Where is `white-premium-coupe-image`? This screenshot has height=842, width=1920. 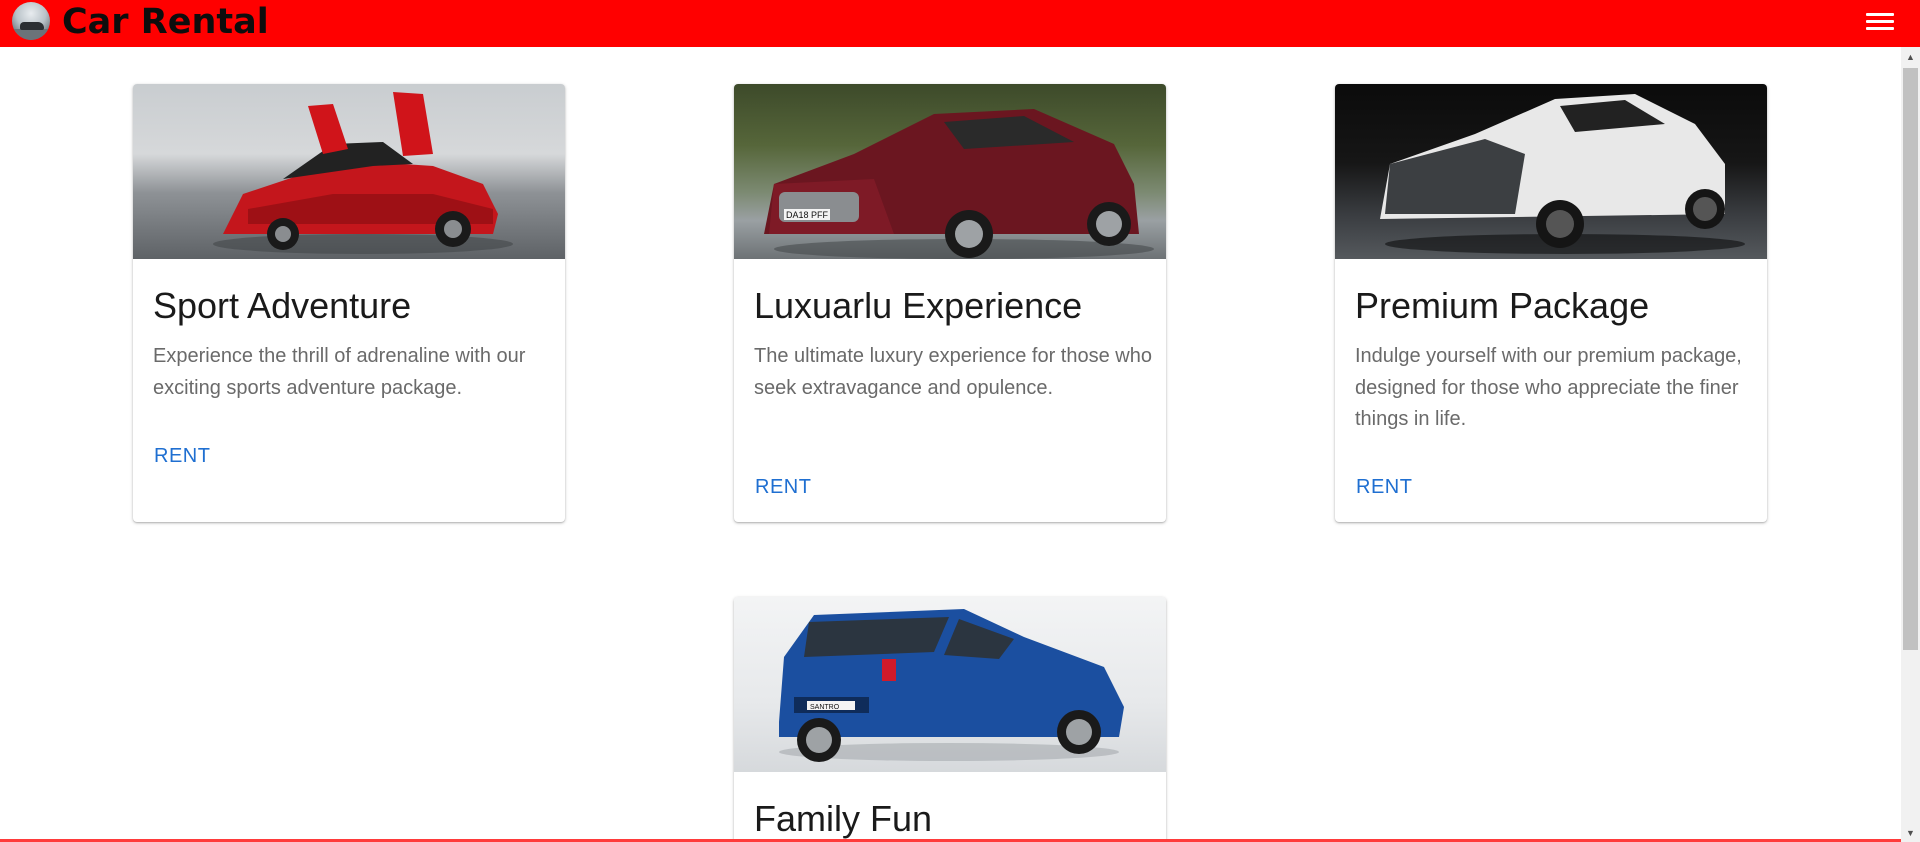 white-premium-coupe-image is located at coordinates (1551, 171).